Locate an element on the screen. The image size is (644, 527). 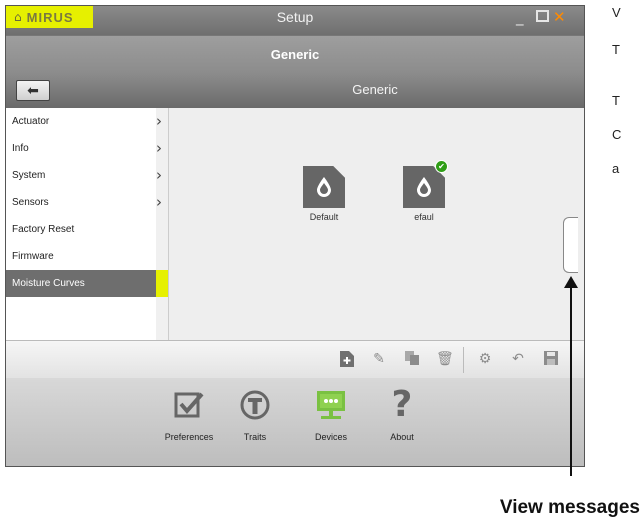
callout-line is located at coordinates (571, 379).